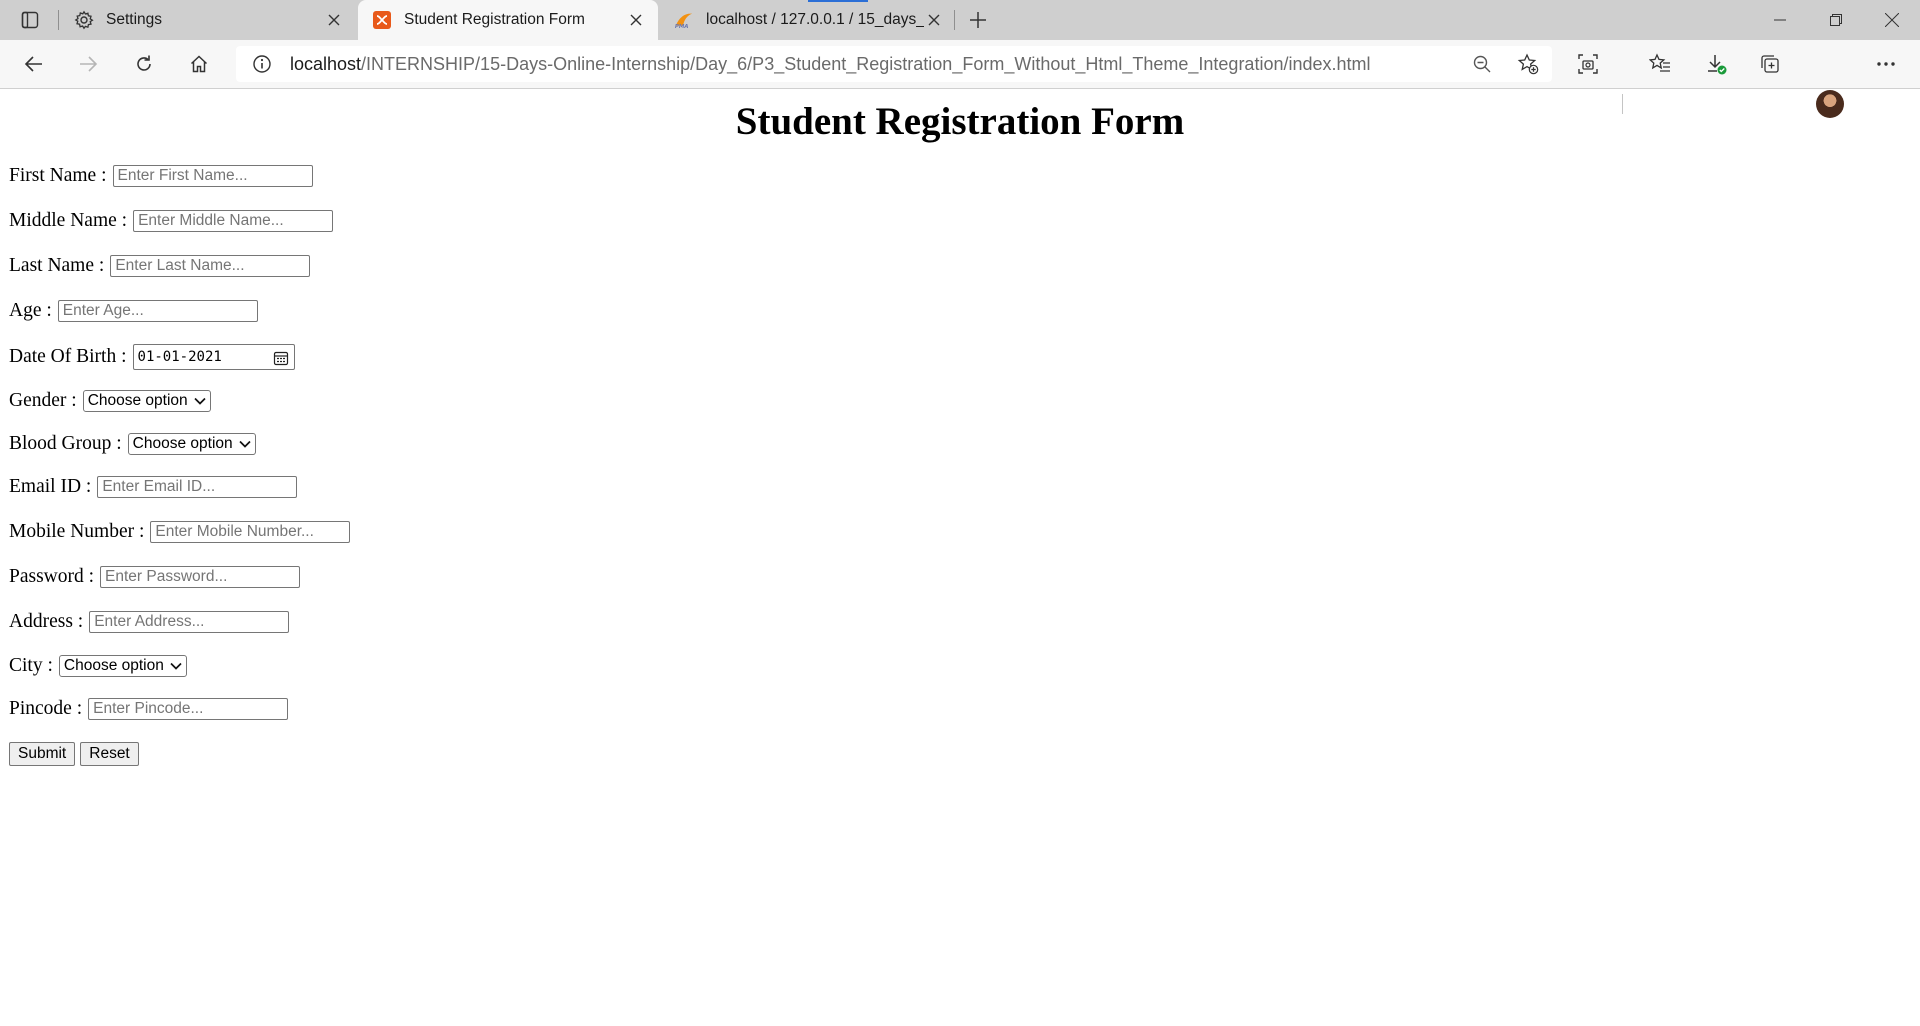 The width and height of the screenshot is (1920, 1026). I want to click on gender-label: Gender :, so click(43, 400).